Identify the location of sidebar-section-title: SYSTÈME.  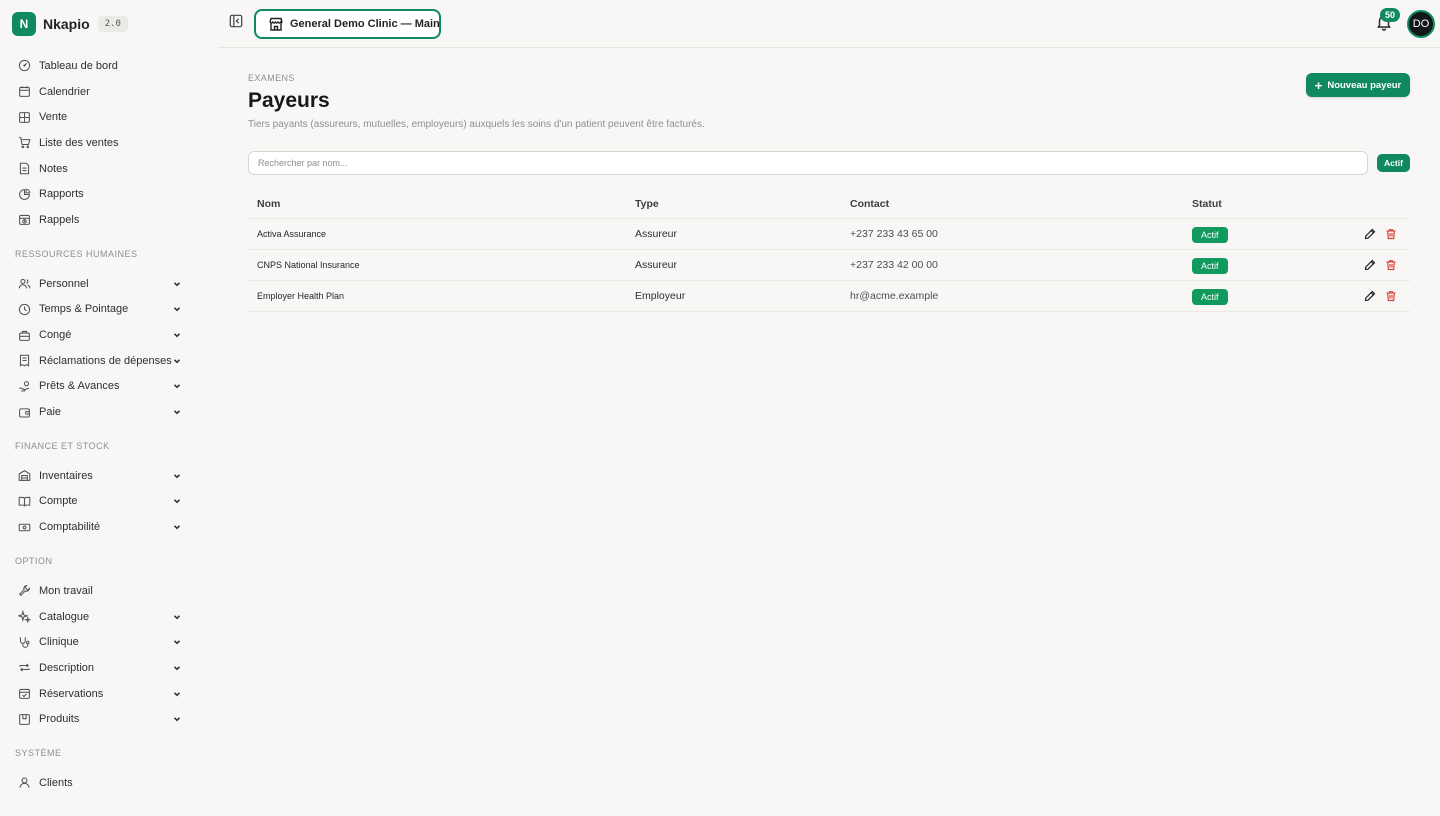
(38, 753).